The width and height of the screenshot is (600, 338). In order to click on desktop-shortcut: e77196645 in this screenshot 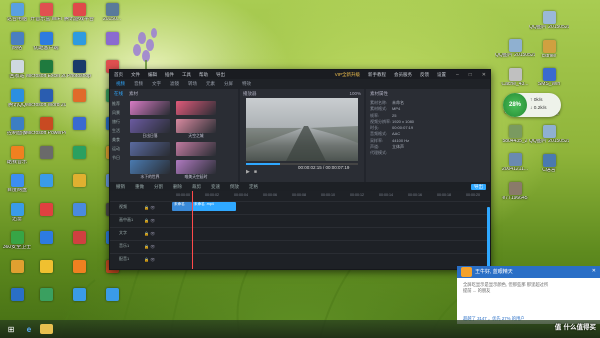, I will do `click(515, 193)`.